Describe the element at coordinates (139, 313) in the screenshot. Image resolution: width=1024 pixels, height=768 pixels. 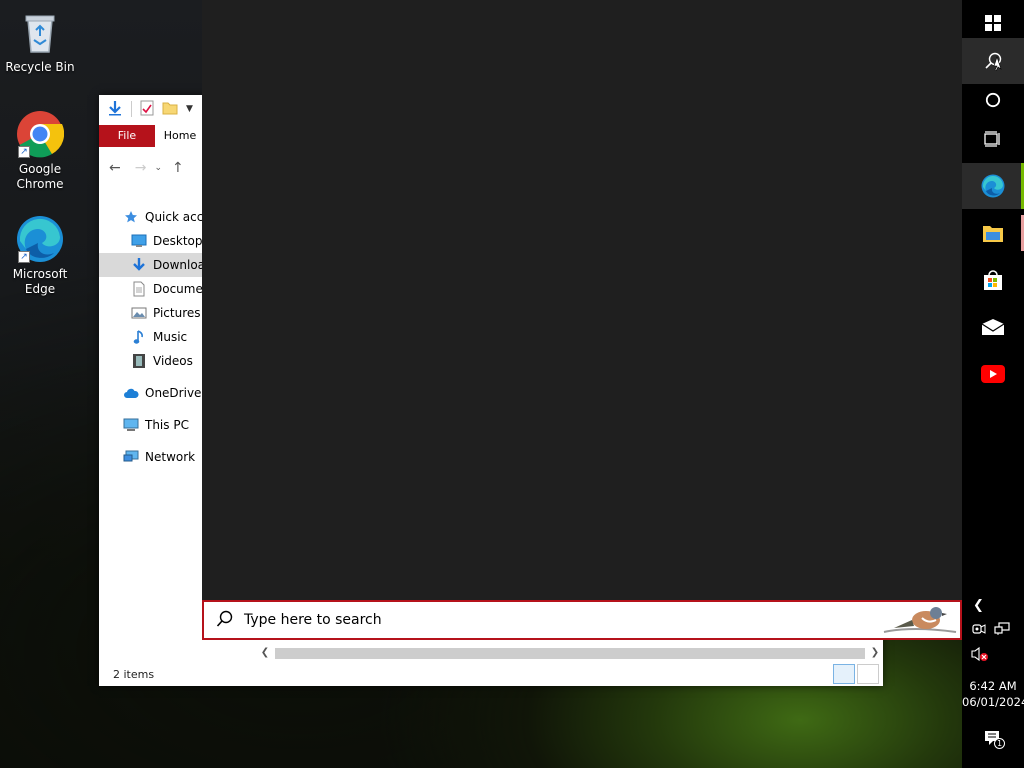
I see `pictures-icon` at that location.